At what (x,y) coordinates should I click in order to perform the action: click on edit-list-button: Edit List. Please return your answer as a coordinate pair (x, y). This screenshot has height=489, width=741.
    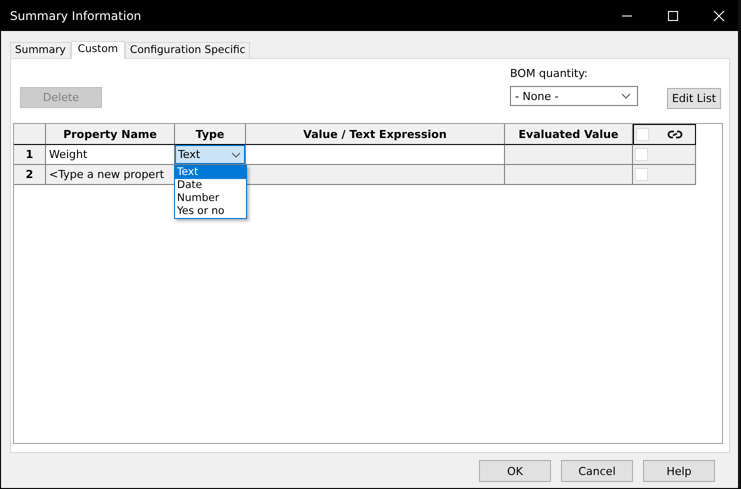
    Looking at the image, I should click on (694, 98).